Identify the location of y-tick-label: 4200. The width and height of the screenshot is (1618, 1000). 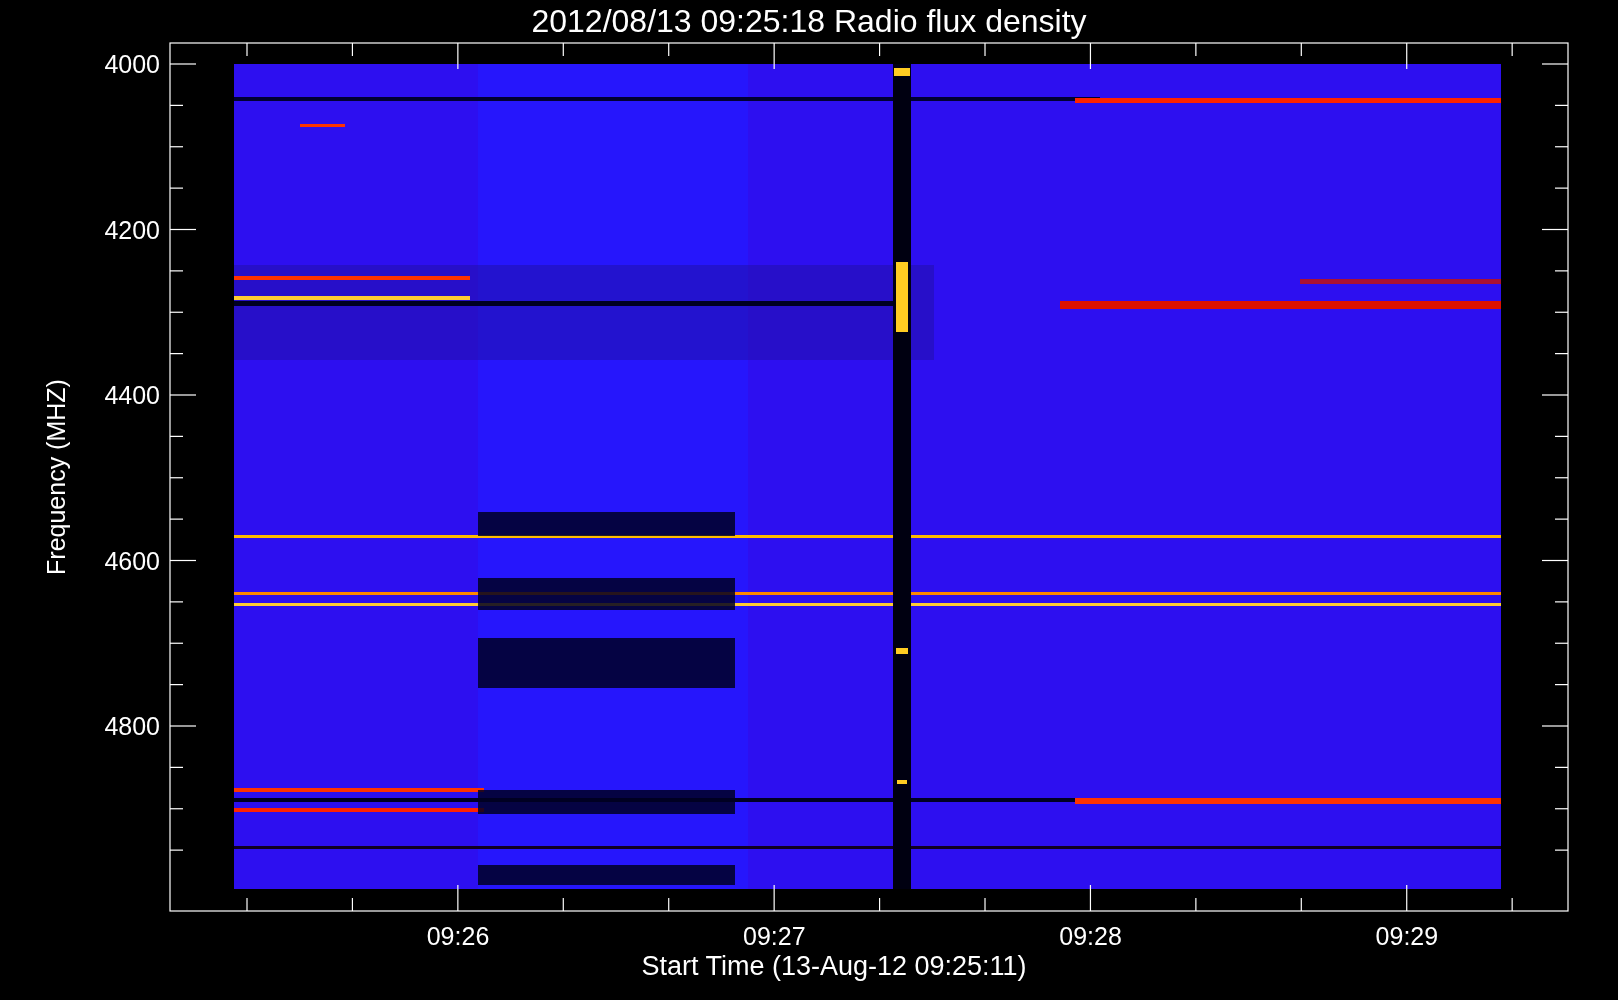
(132, 229).